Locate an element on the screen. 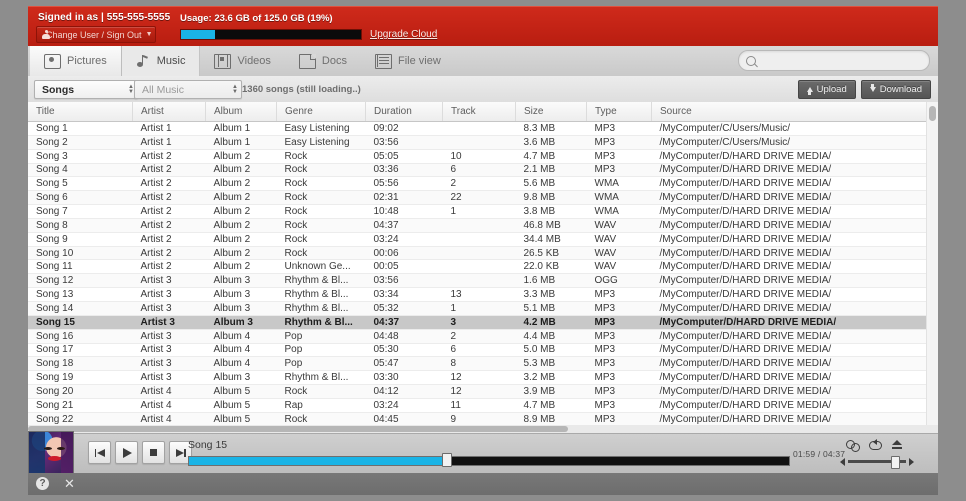 The image size is (966, 501). stop-icon is located at coordinates (153, 452).